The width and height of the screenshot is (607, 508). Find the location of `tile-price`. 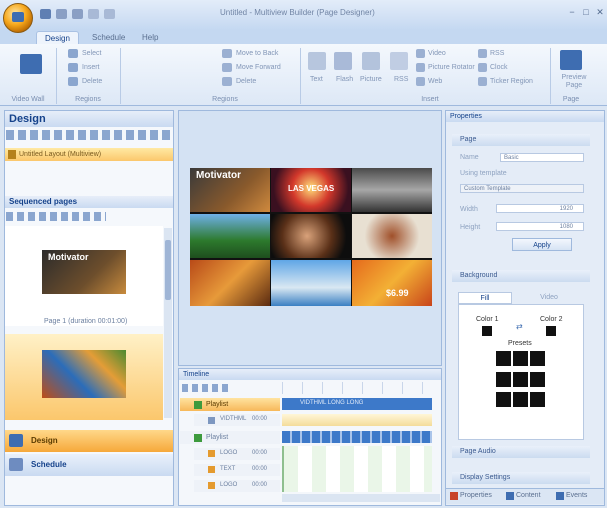

tile-price is located at coordinates (392, 283).